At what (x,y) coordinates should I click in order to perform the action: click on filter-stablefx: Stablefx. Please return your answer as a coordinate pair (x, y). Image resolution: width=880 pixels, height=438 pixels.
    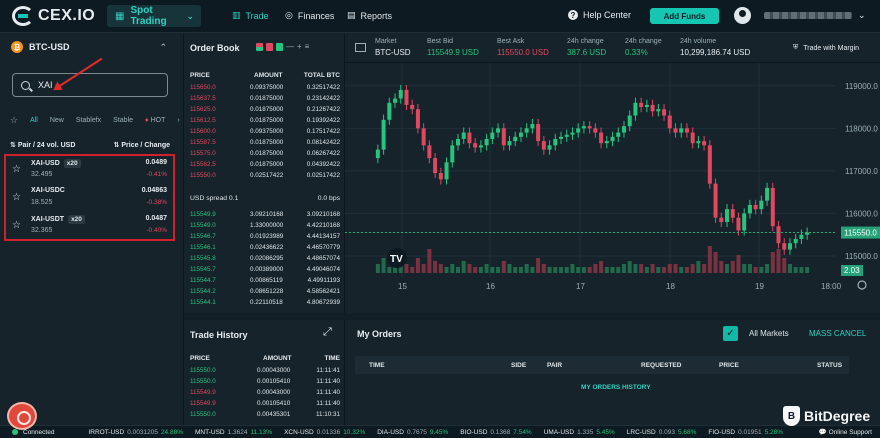
    Looking at the image, I should click on (88, 120).